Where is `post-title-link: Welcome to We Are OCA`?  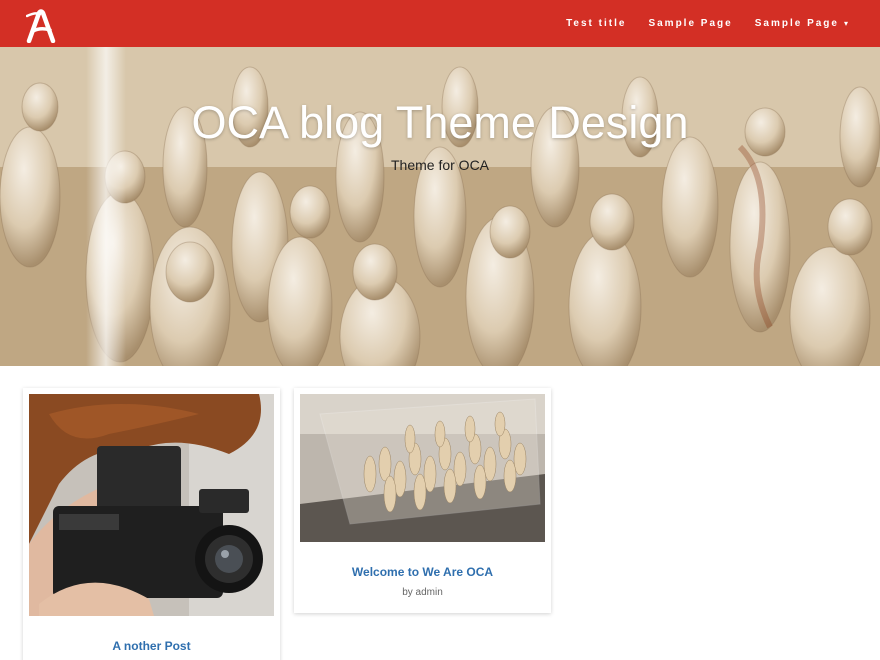
post-title-link: Welcome to We Are OCA is located at coordinates (422, 572).